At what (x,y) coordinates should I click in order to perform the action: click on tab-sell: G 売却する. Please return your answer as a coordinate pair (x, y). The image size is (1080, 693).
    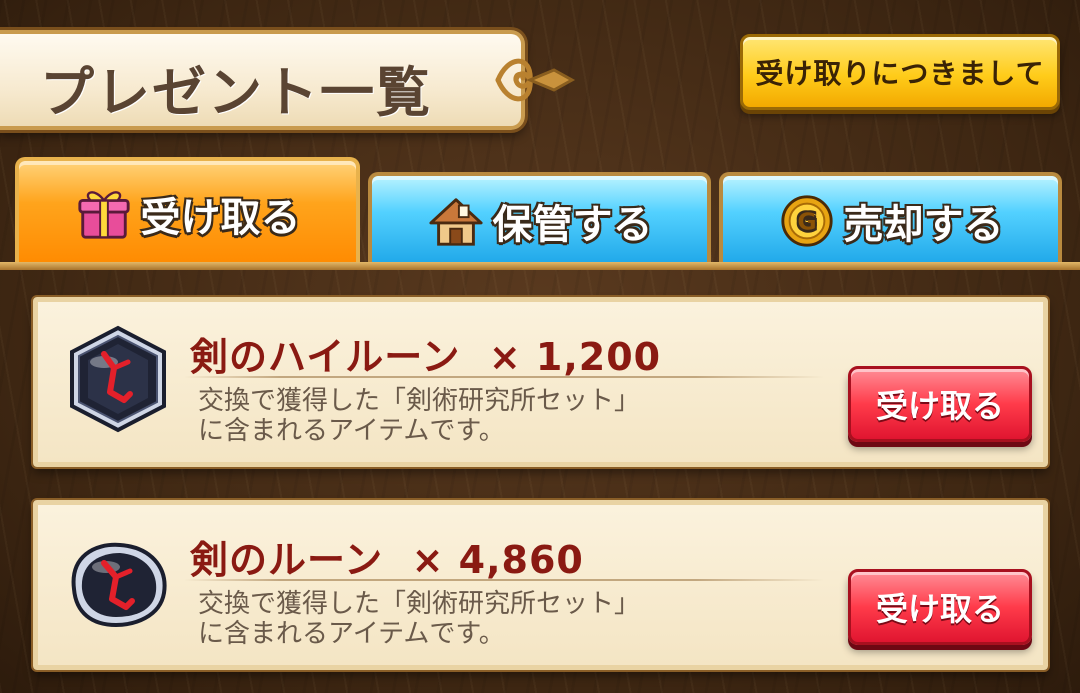
    Looking at the image, I should click on (890, 219).